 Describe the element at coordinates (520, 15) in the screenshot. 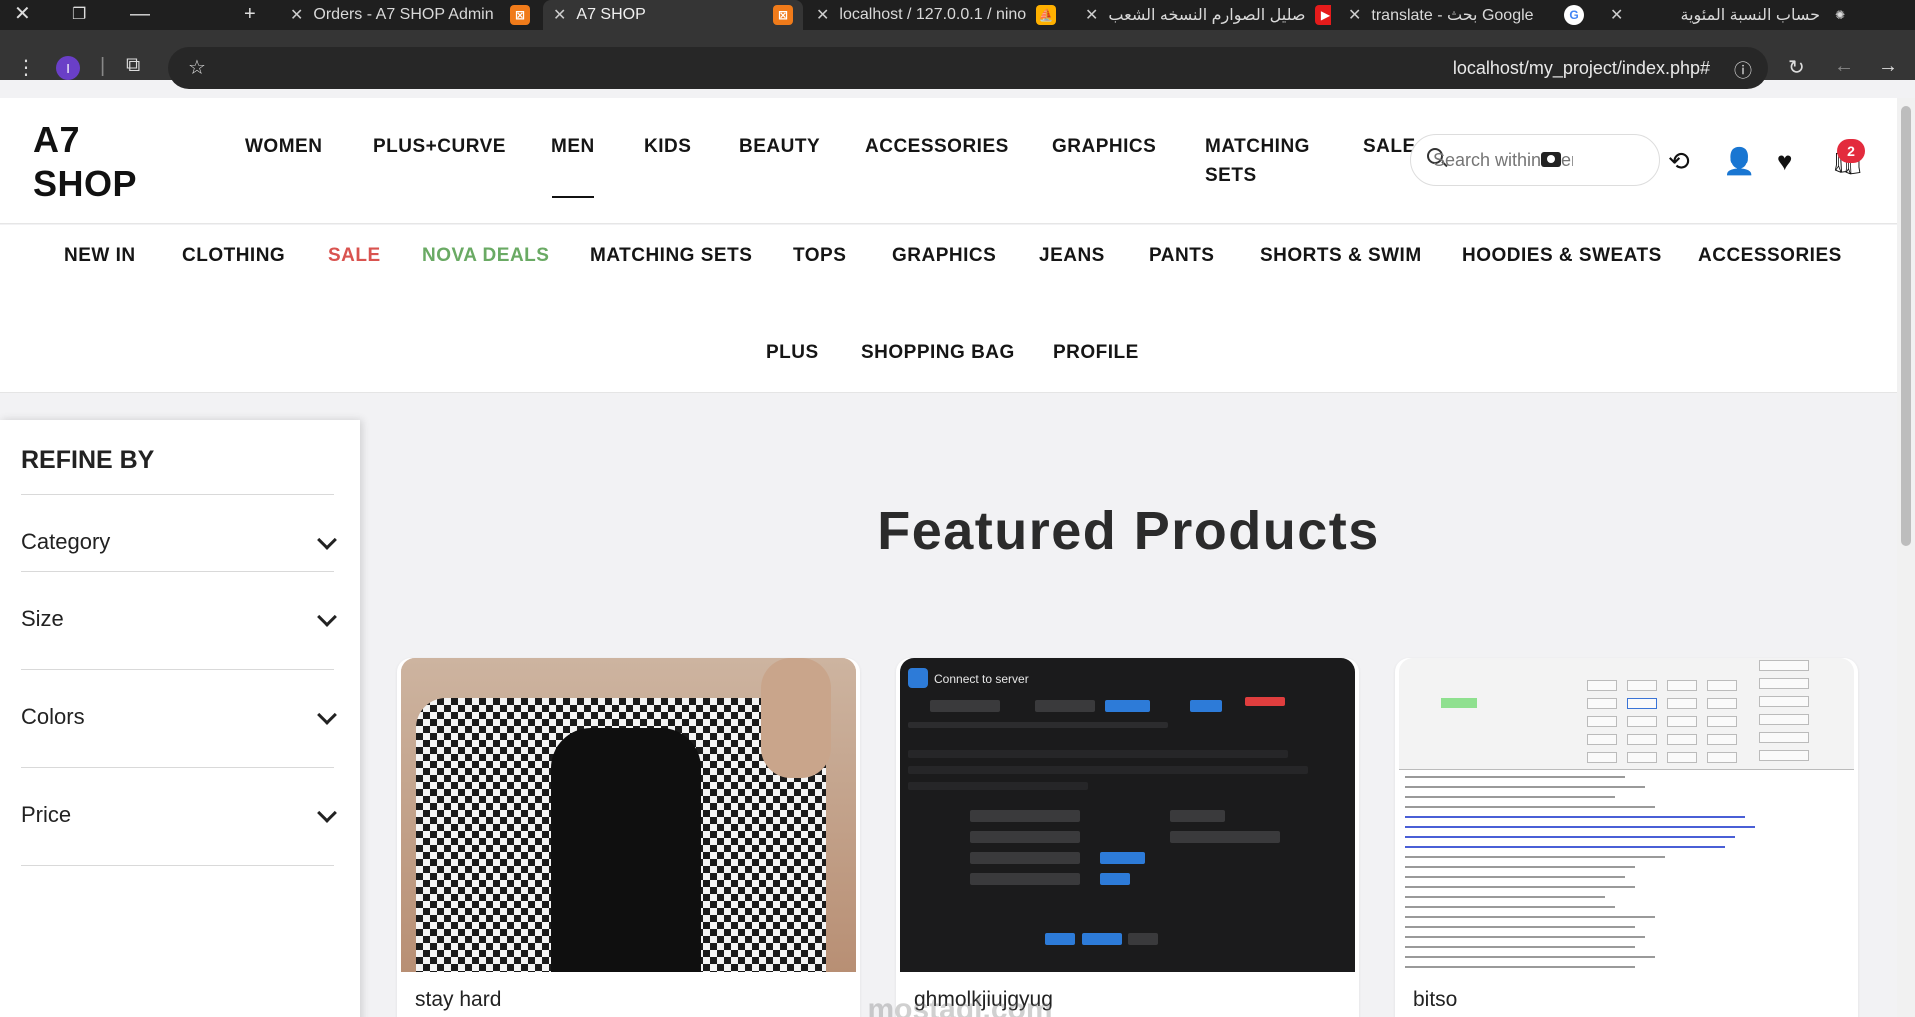

I see `xampp-icon: ⊠` at that location.